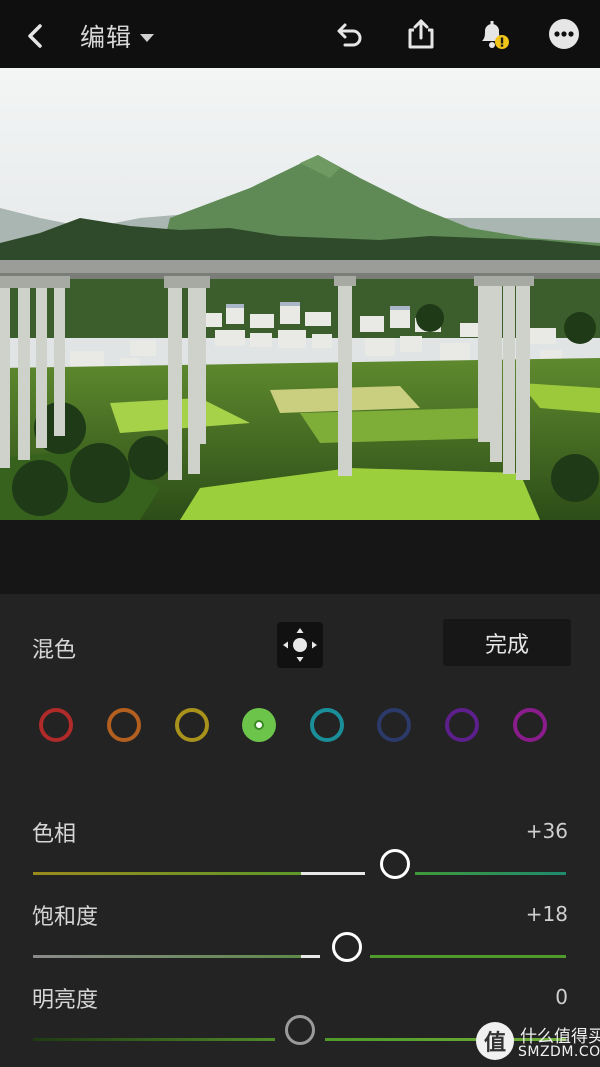 The width and height of the screenshot is (600, 1067). I want to click on targeted-adjustment-icon, so click(300, 645).